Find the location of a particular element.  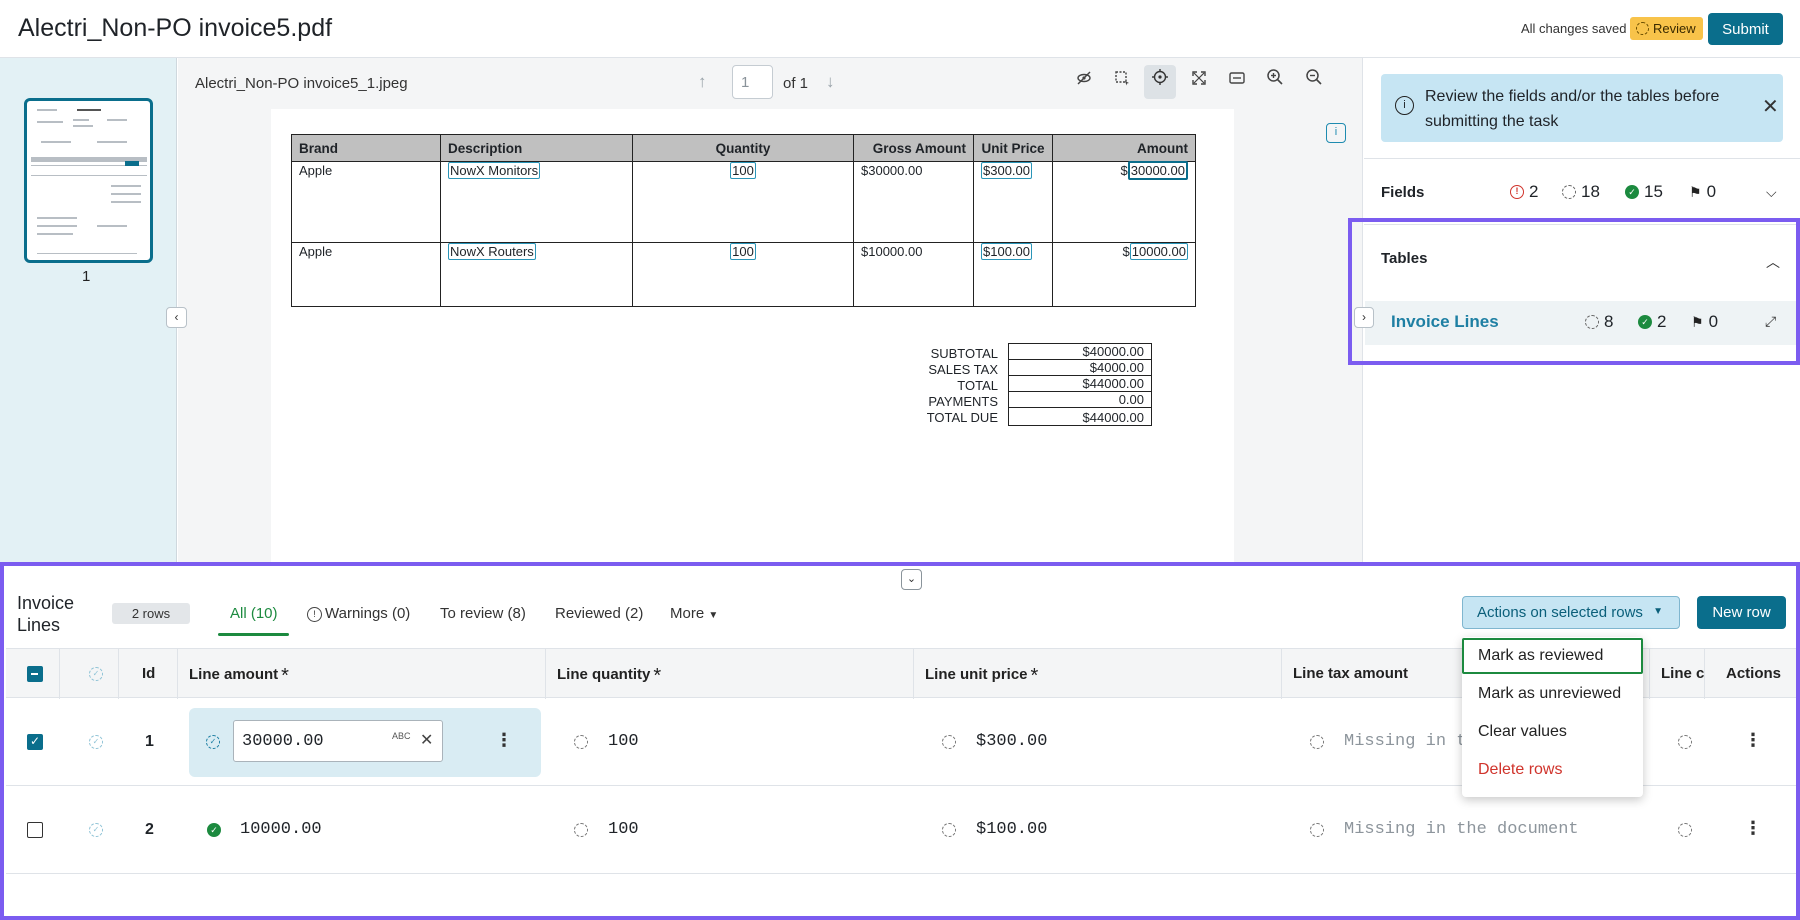

info-icon: i is located at coordinates (1404, 105).